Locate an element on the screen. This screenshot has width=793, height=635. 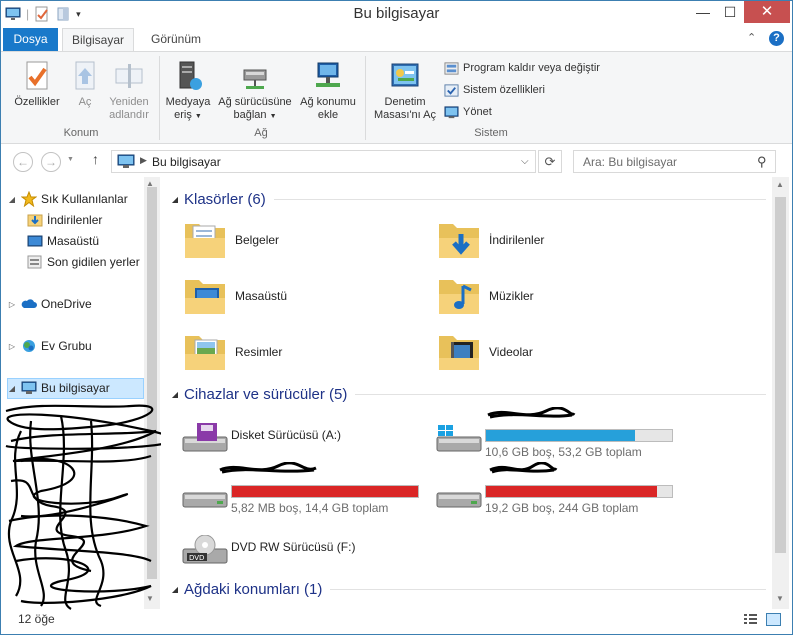
tree-item-downloads: İndirilenler is located at coordinates (62, 220).